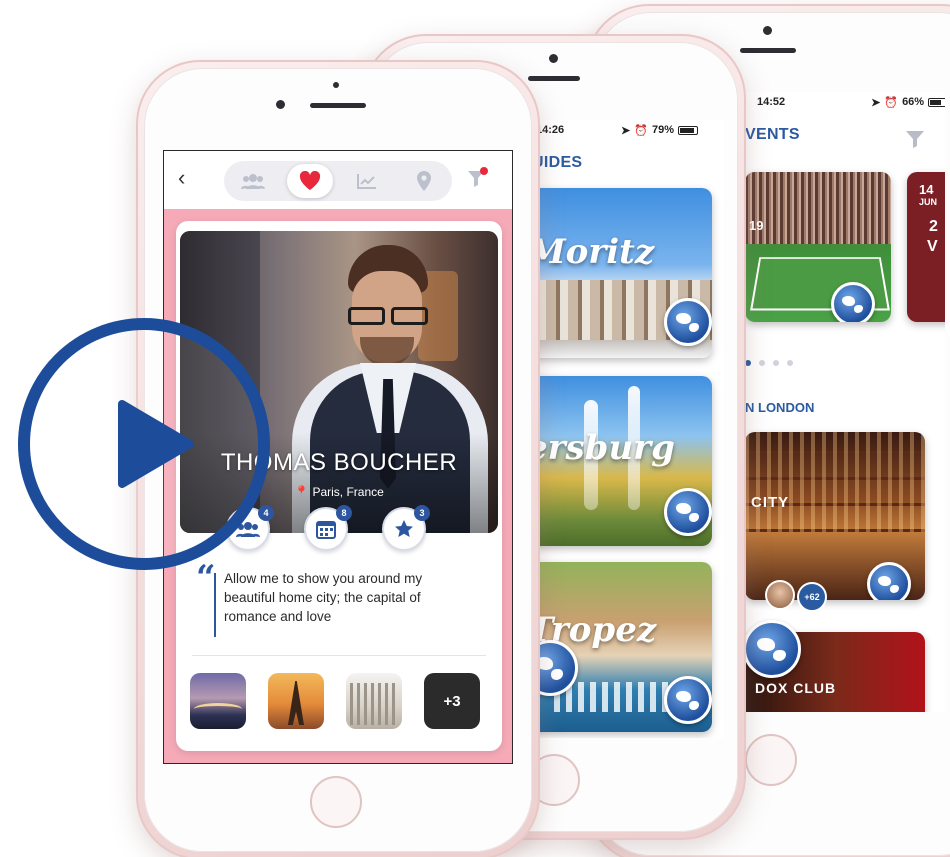 The image size is (950, 857). Describe the element at coordinates (780, 595) in the screenshot. I see `attendee-avatar` at that location.